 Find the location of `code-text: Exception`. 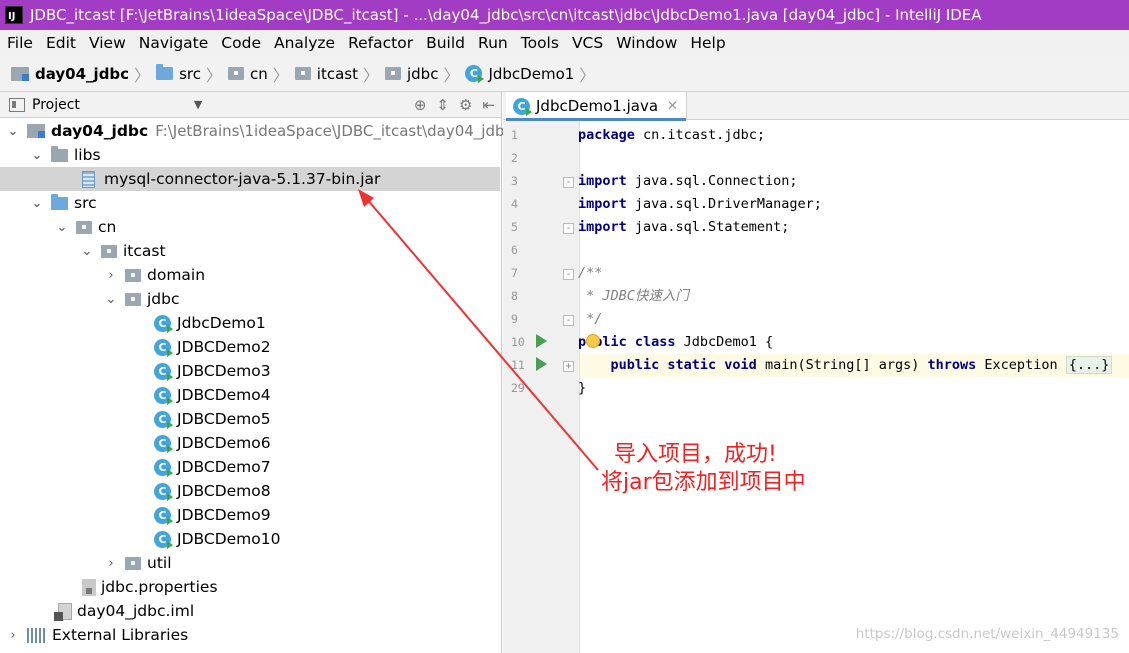

code-text: Exception is located at coordinates (1021, 365).